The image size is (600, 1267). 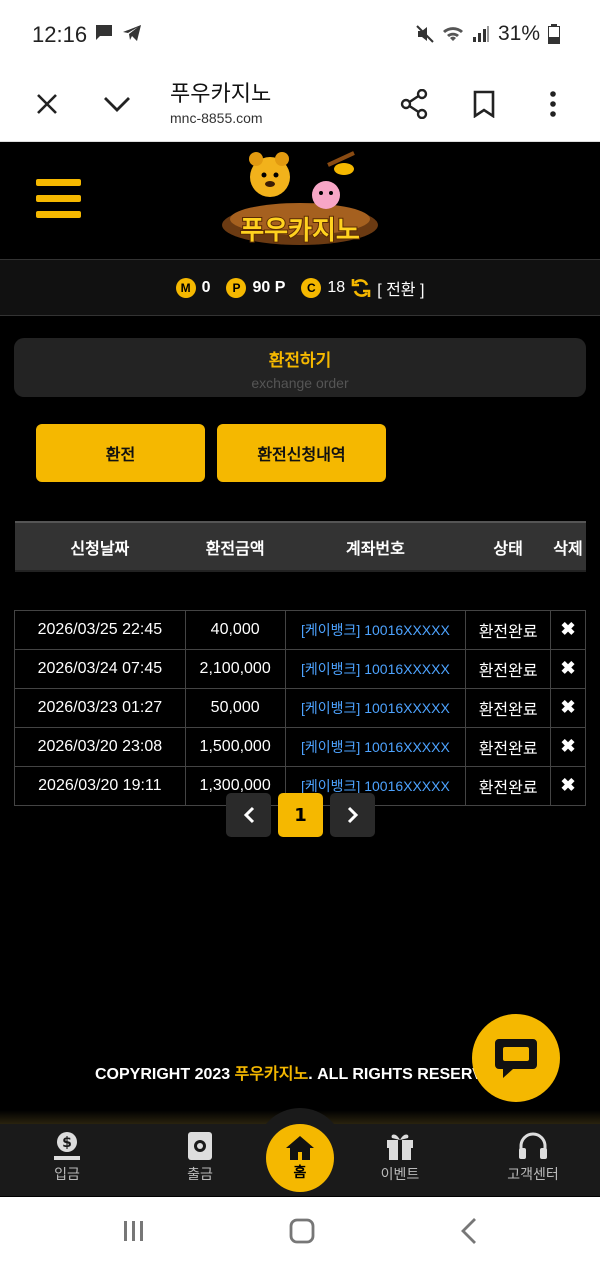 I want to click on close-icon, so click(x=47, y=104).